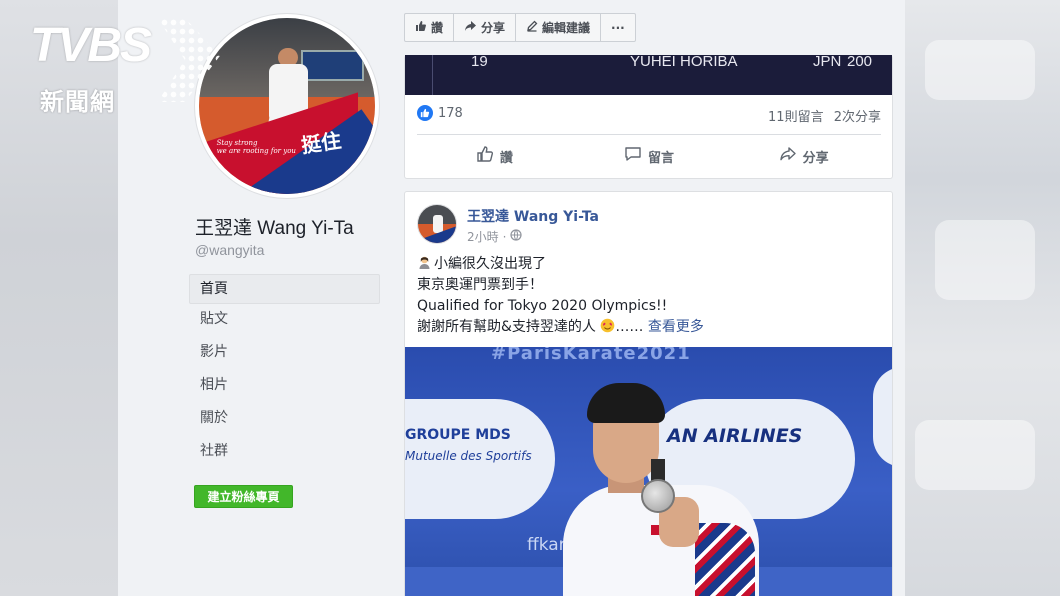  What do you see at coordinates (483, 236) in the screenshot?
I see `post-timestamp: 2小時` at bounding box center [483, 236].